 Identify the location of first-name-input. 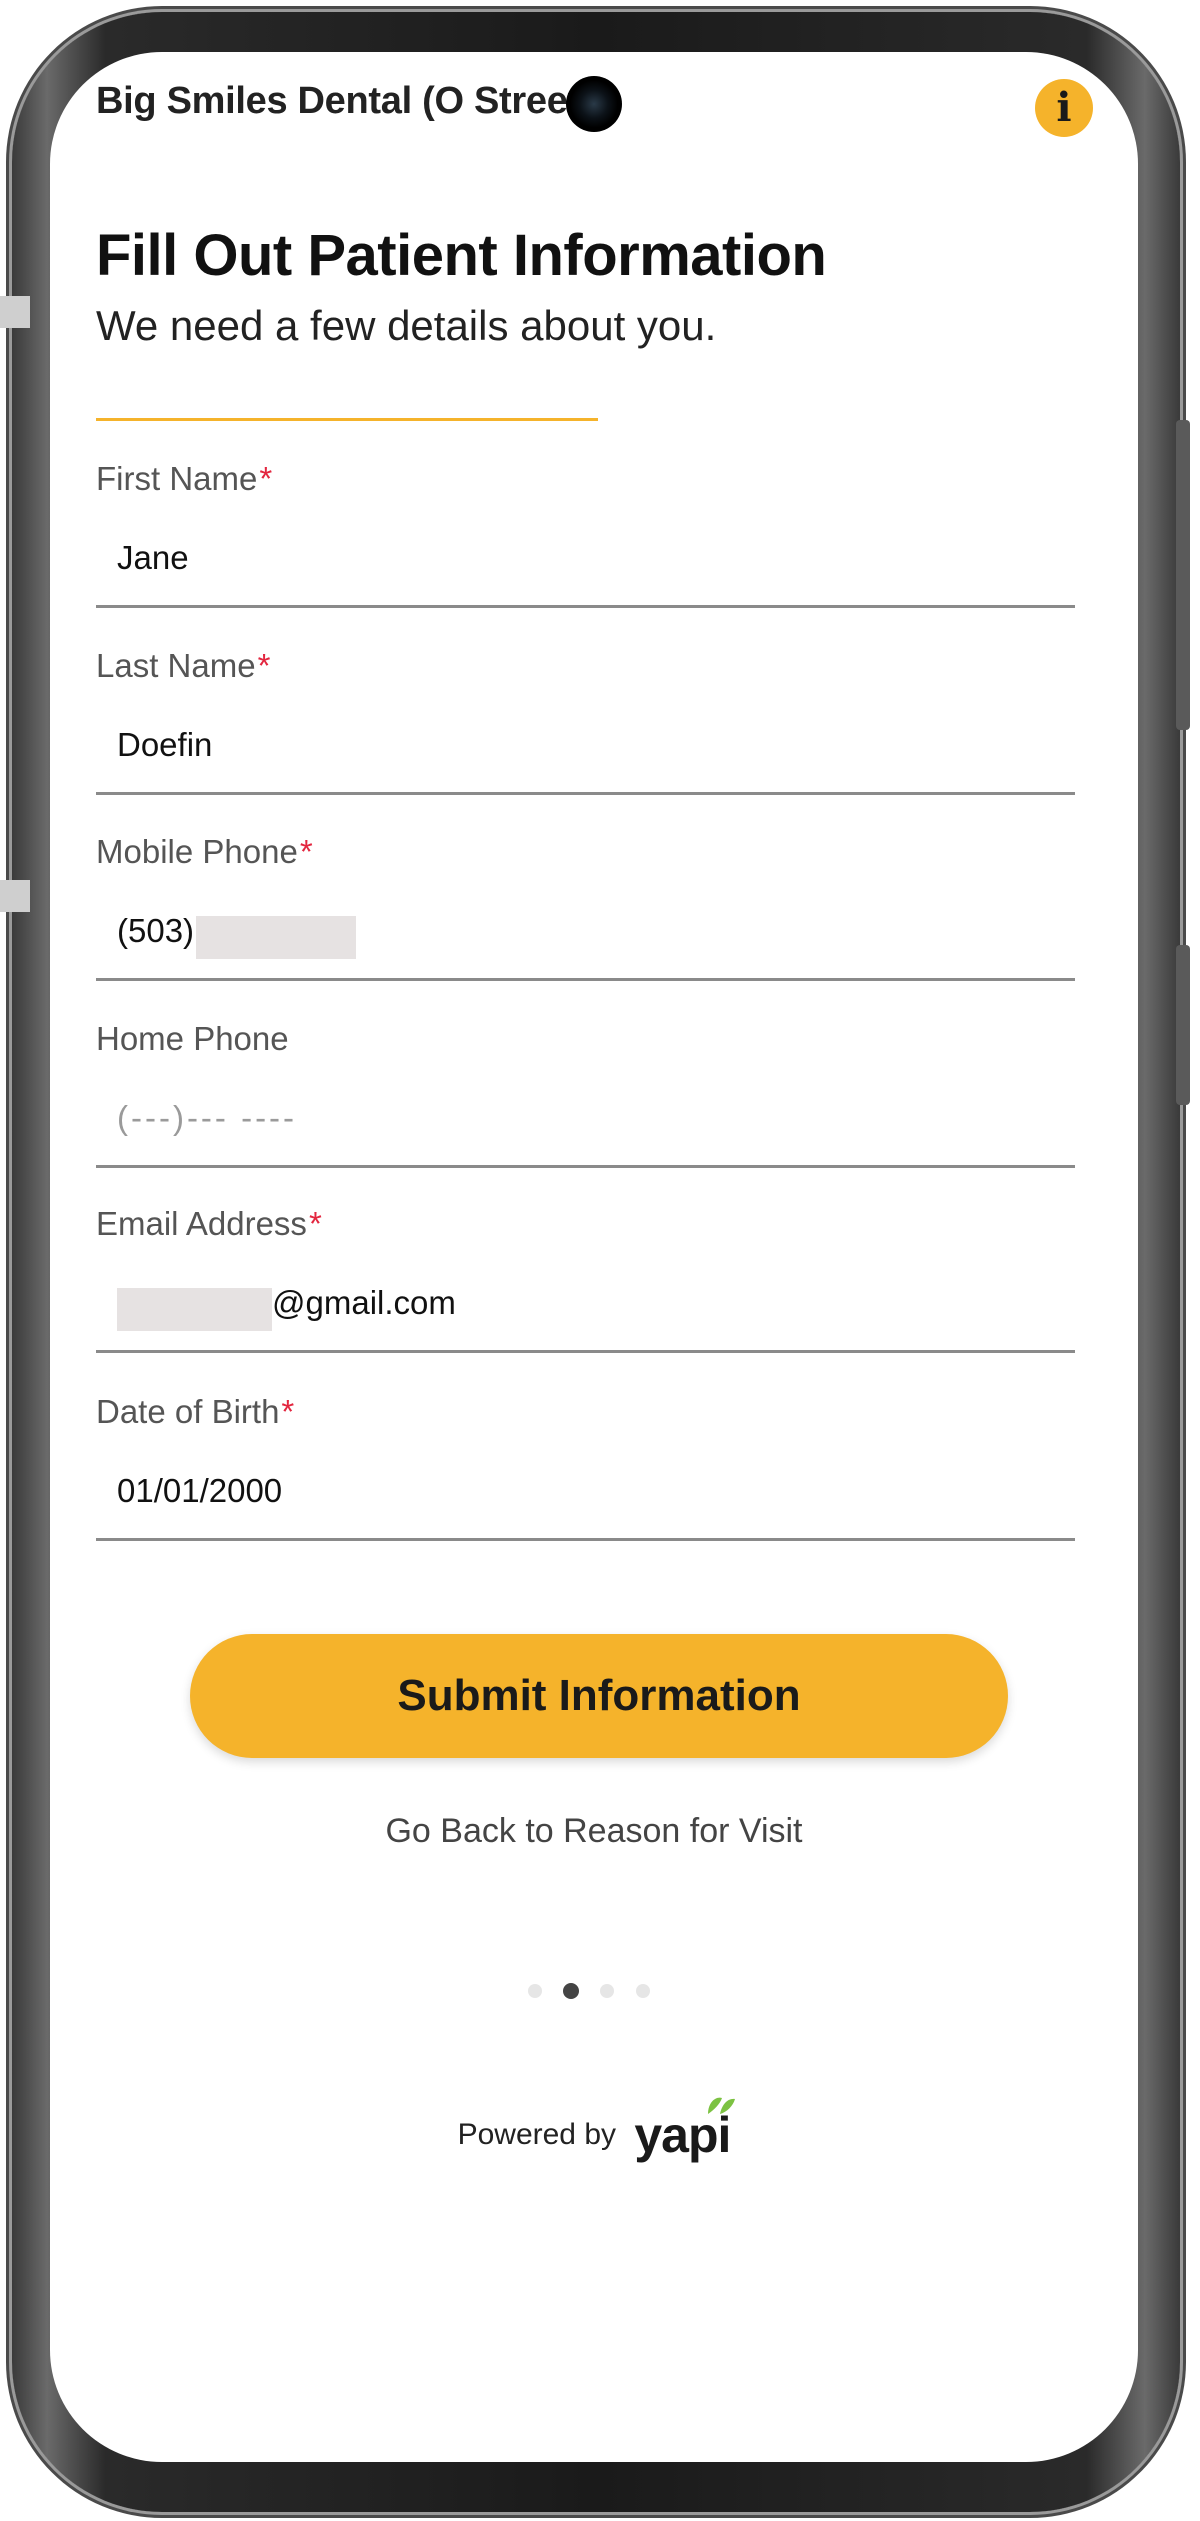
(585, 559).